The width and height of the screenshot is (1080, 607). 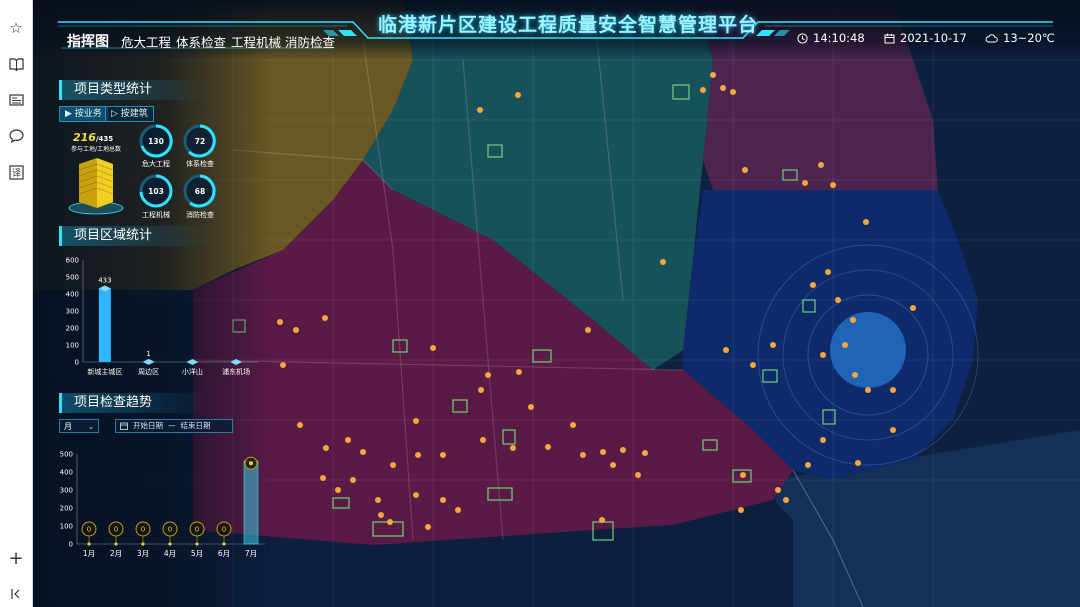 What do you see at coordinates (116, 553) in the screenshot?
I see `x-tick-label: 2月` at bounding box center [116, 553].